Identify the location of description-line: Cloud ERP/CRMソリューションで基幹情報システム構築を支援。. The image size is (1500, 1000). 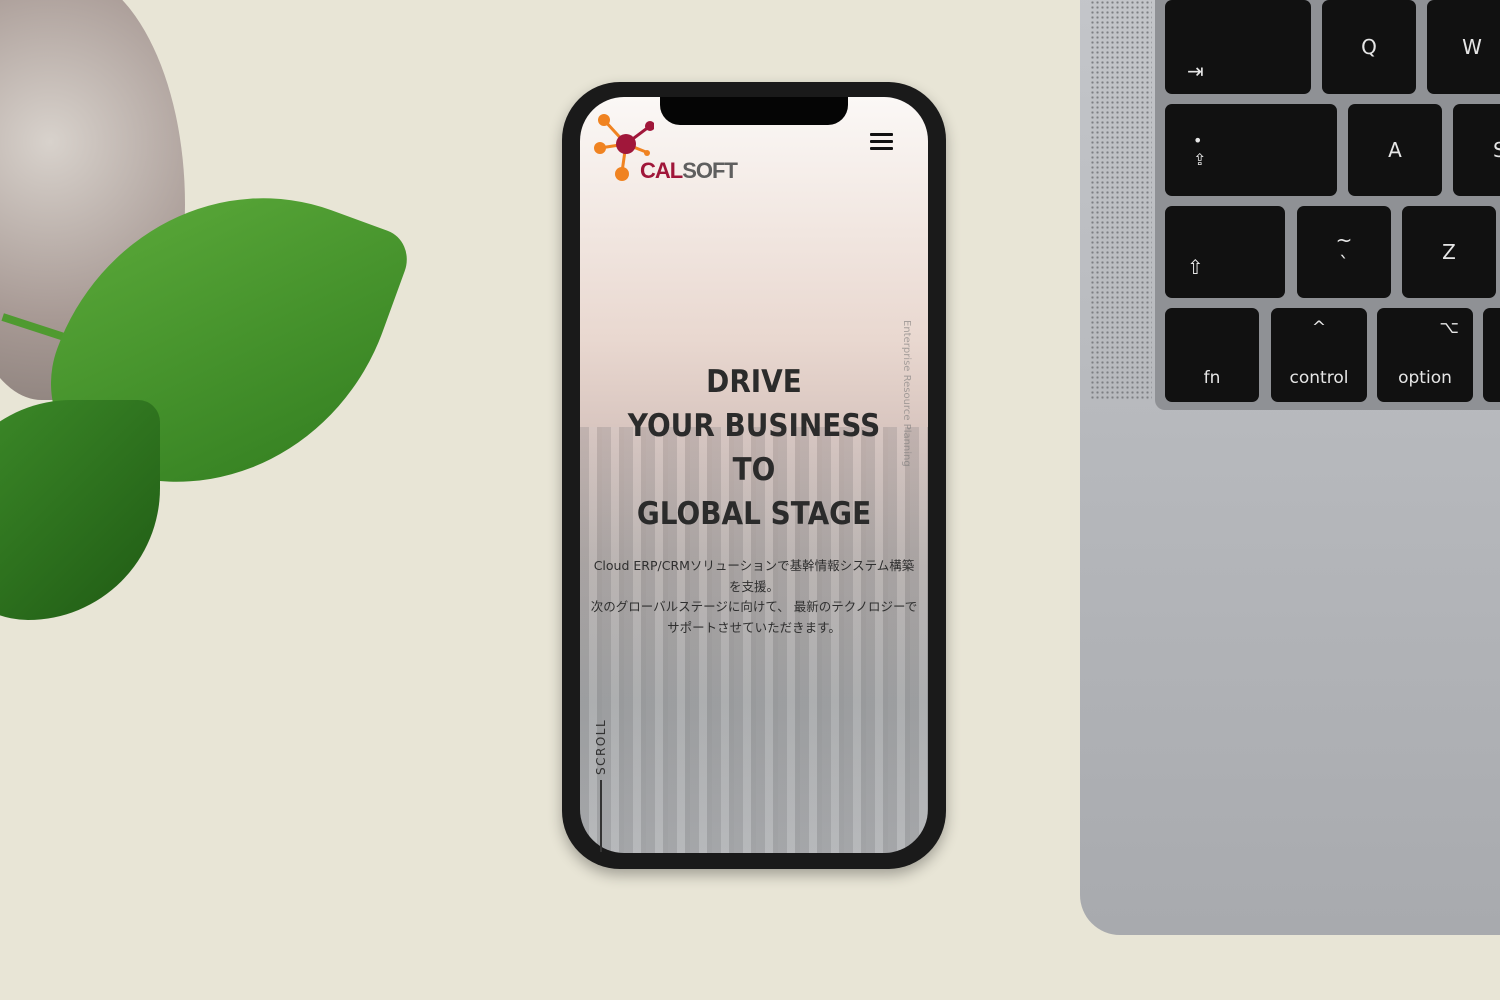
(754, 576).